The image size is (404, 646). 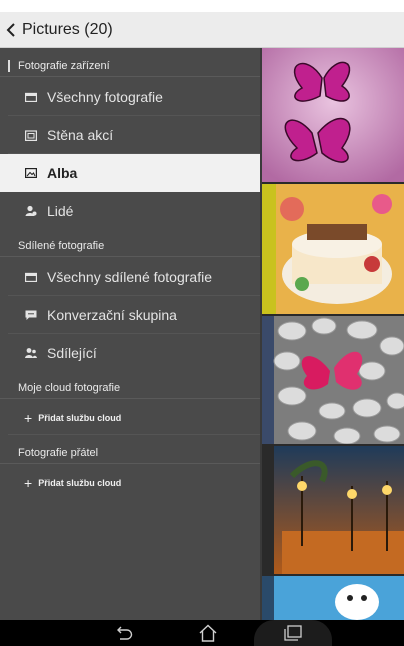 What do you see at coordinates (131, 246) in the screenshot?
I see `section-shared-photos: Sdílené fotografie` at bounding box center [131, 246].